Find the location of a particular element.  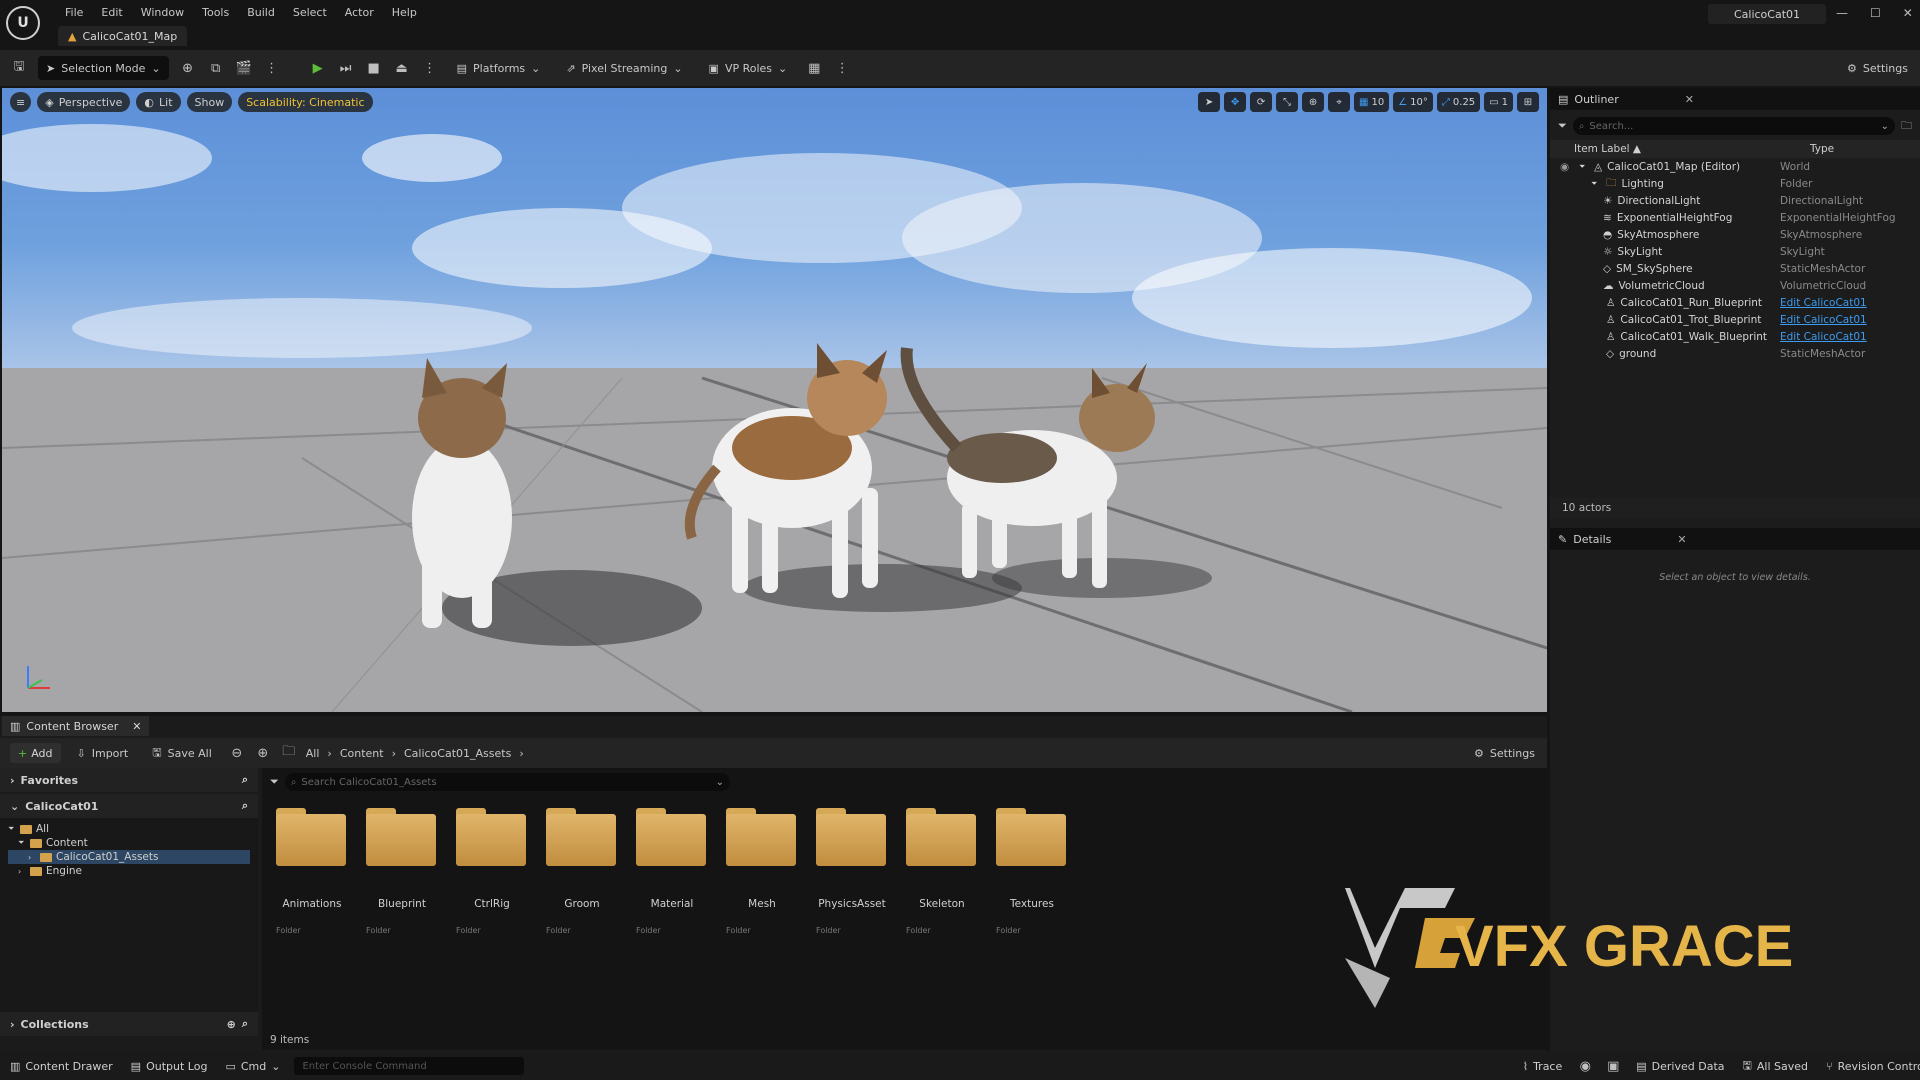

stop-icon: ■ is located at coordinates (374, 68).